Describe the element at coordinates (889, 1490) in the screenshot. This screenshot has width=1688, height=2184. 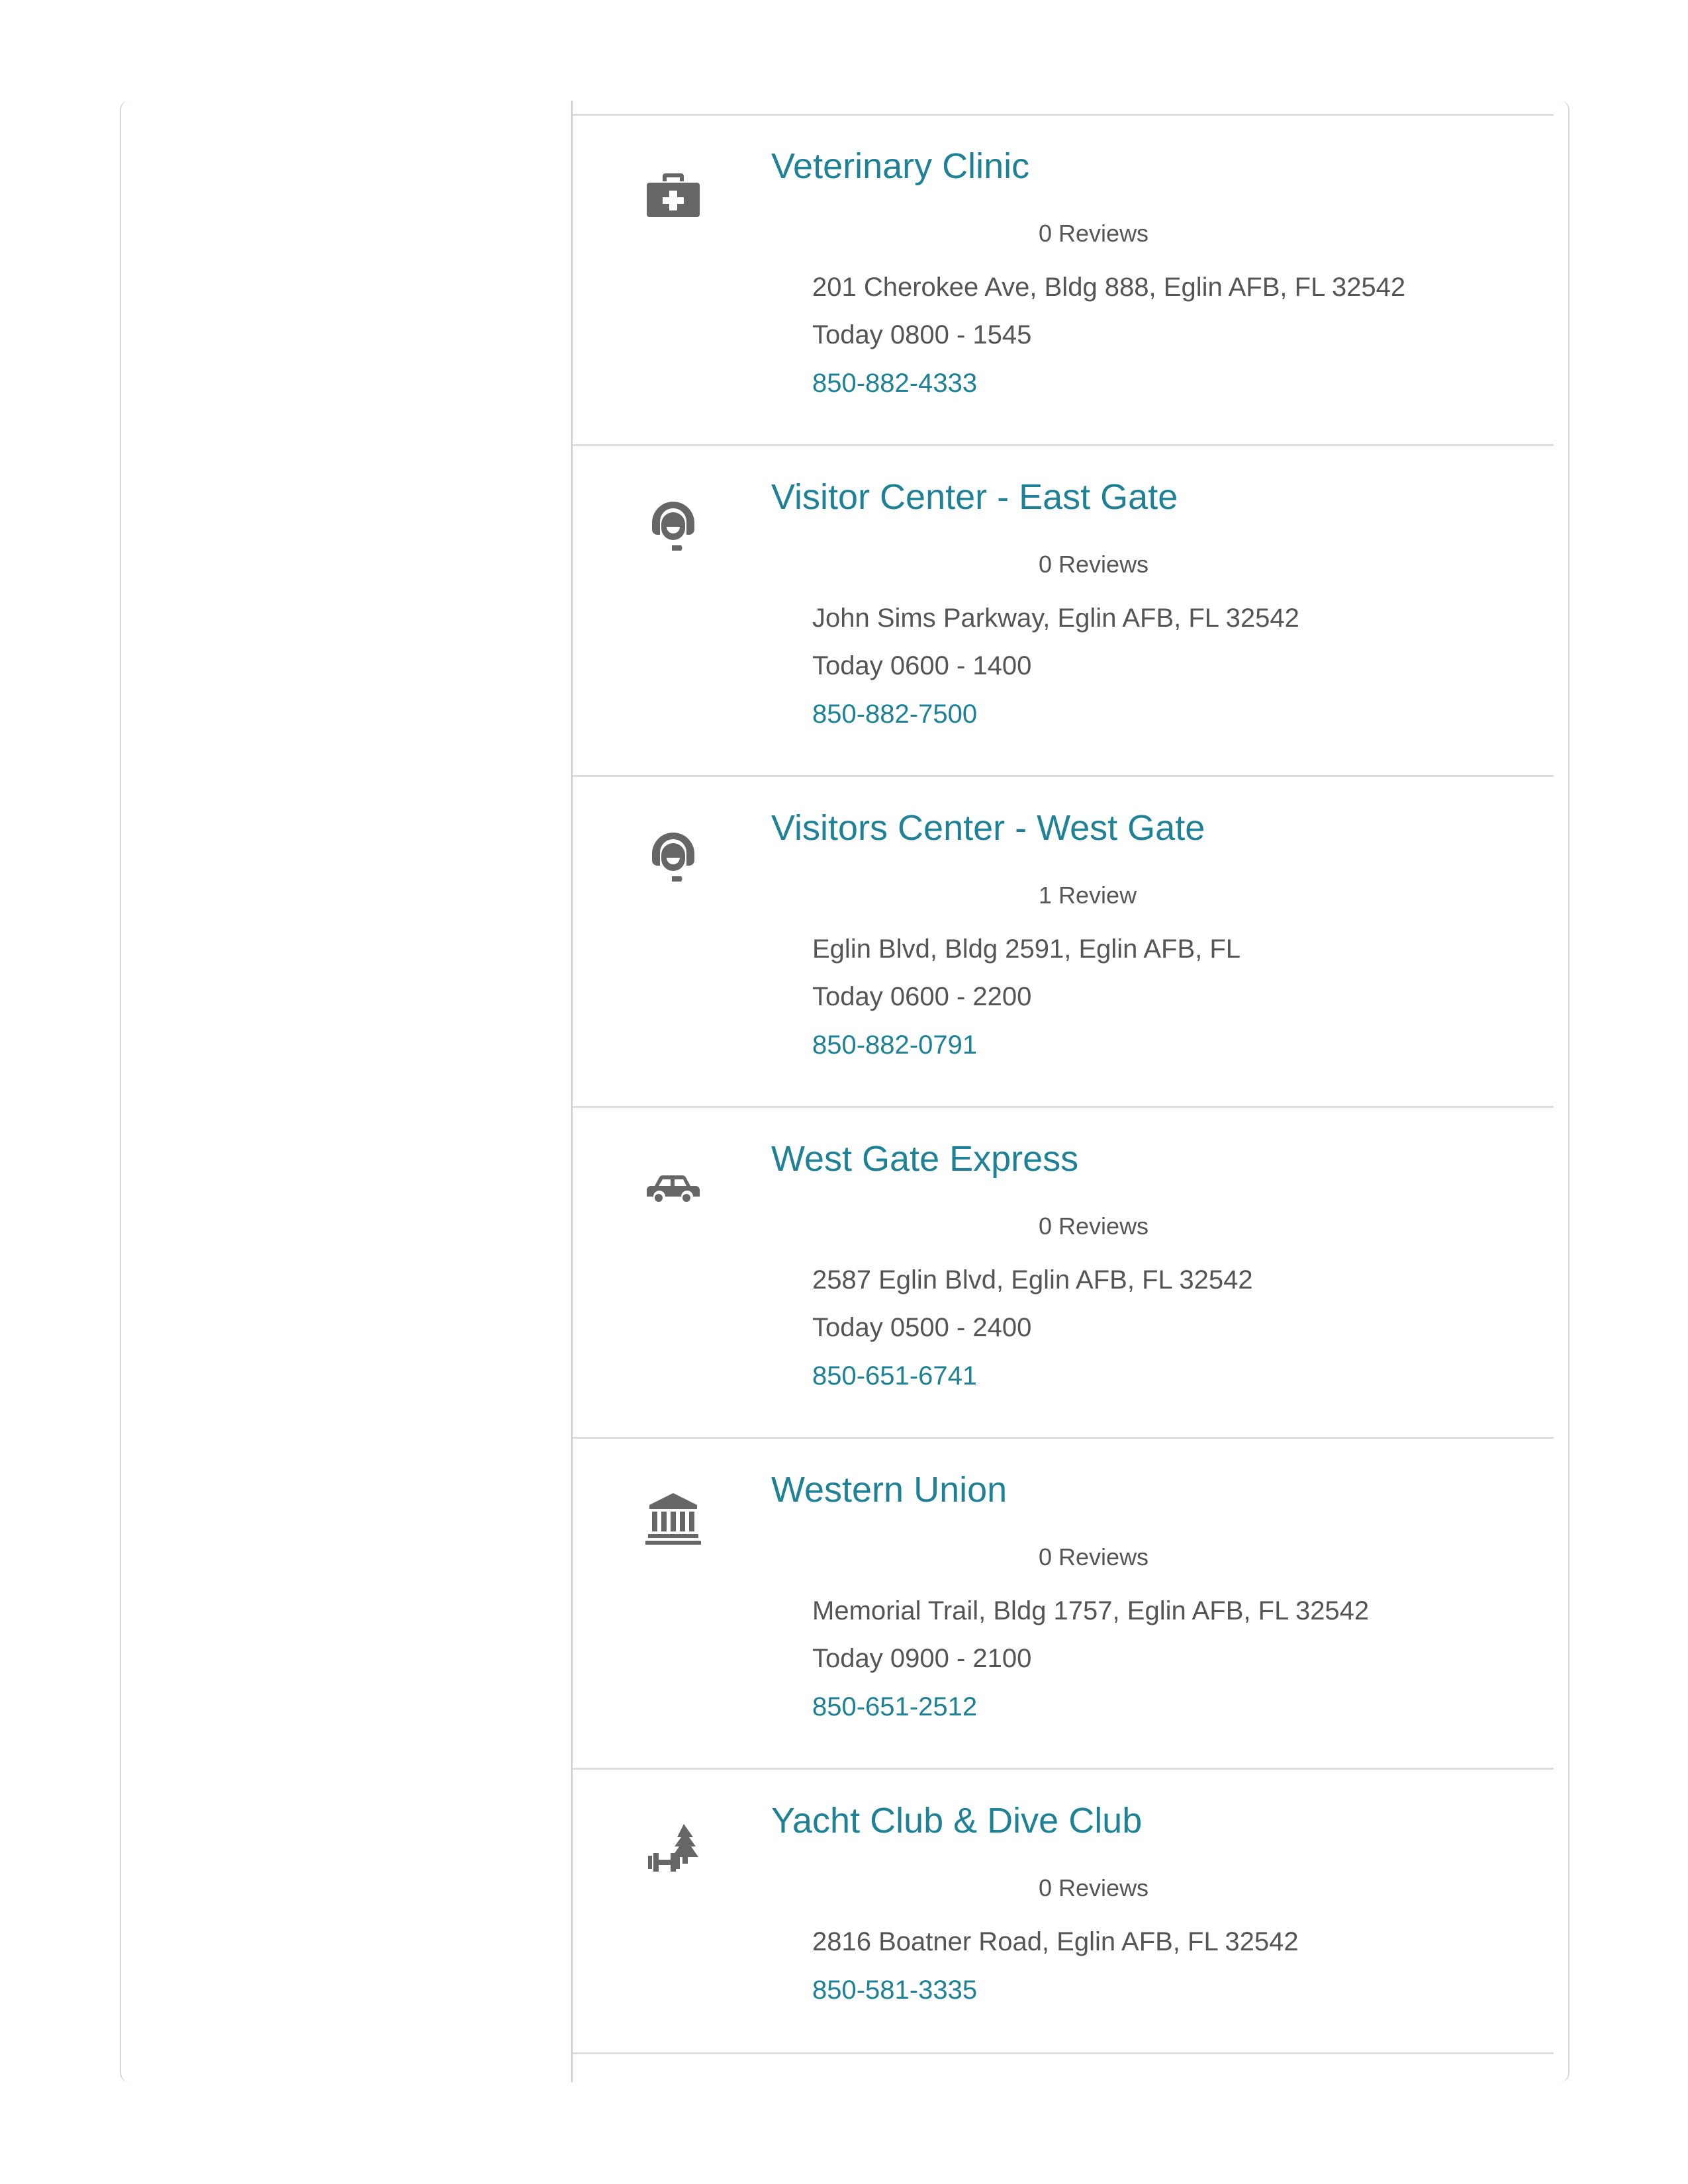
I see `listing-title: Western Union` at that location.